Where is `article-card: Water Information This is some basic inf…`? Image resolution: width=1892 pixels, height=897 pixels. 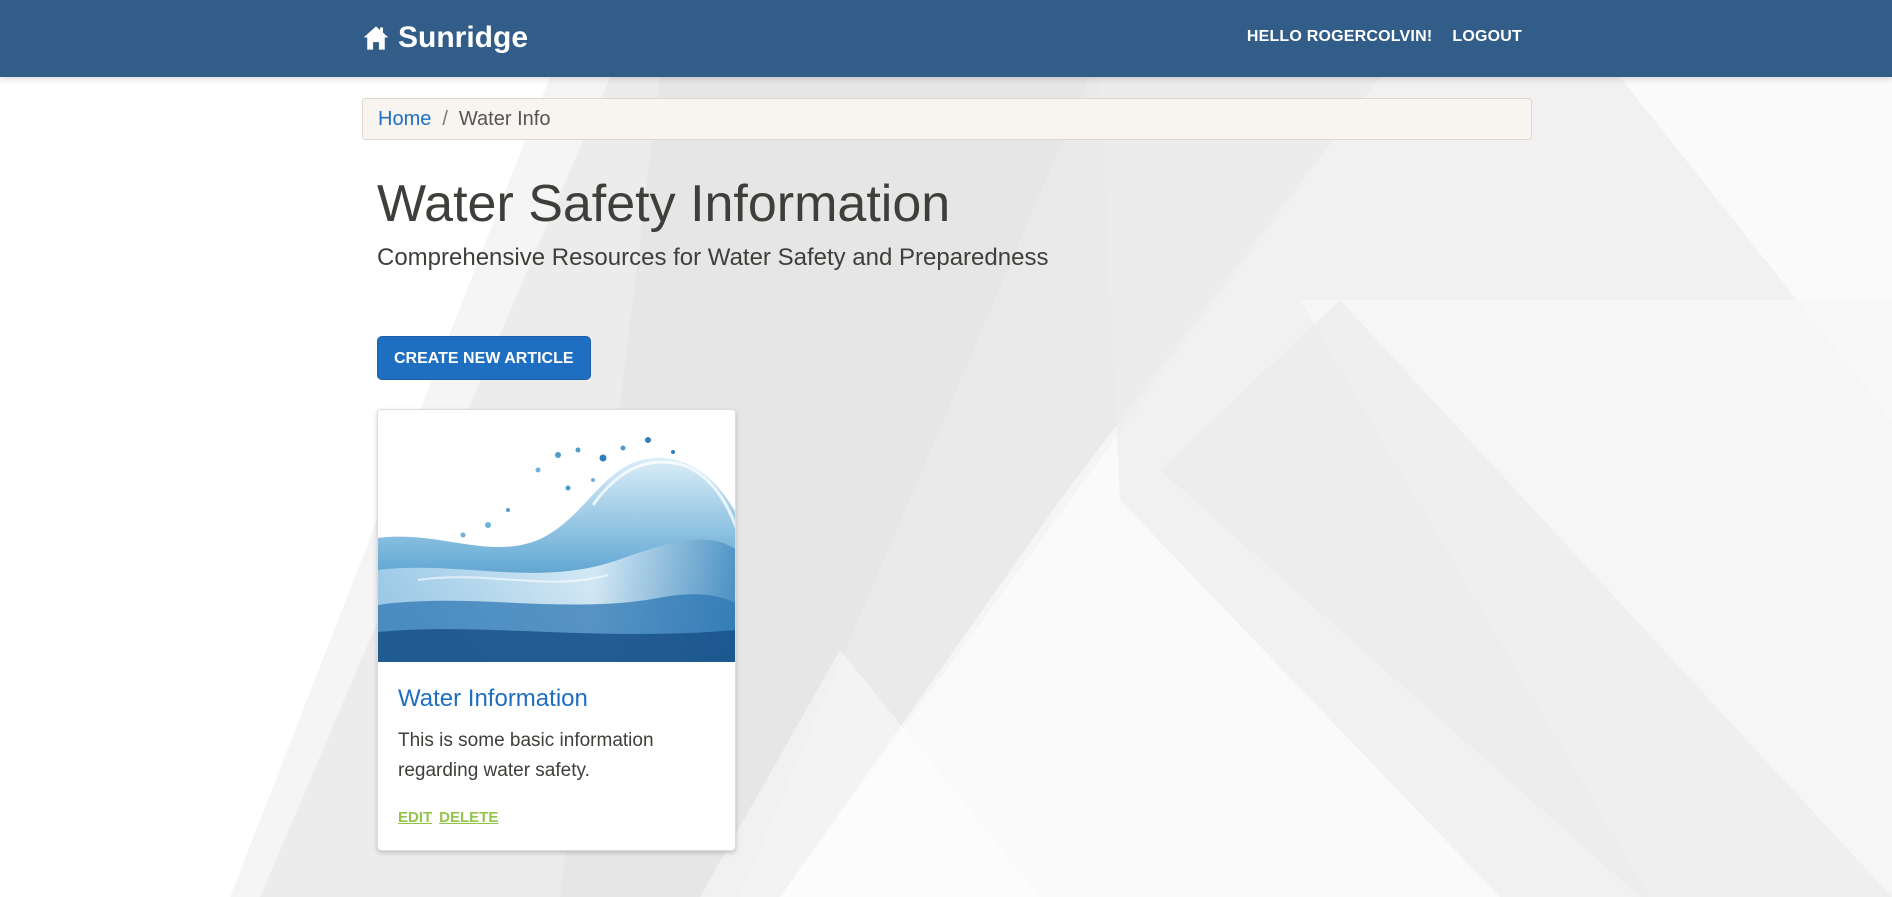
article-card: Water Information This is some basic inf… is located at coordinates (556, 630).